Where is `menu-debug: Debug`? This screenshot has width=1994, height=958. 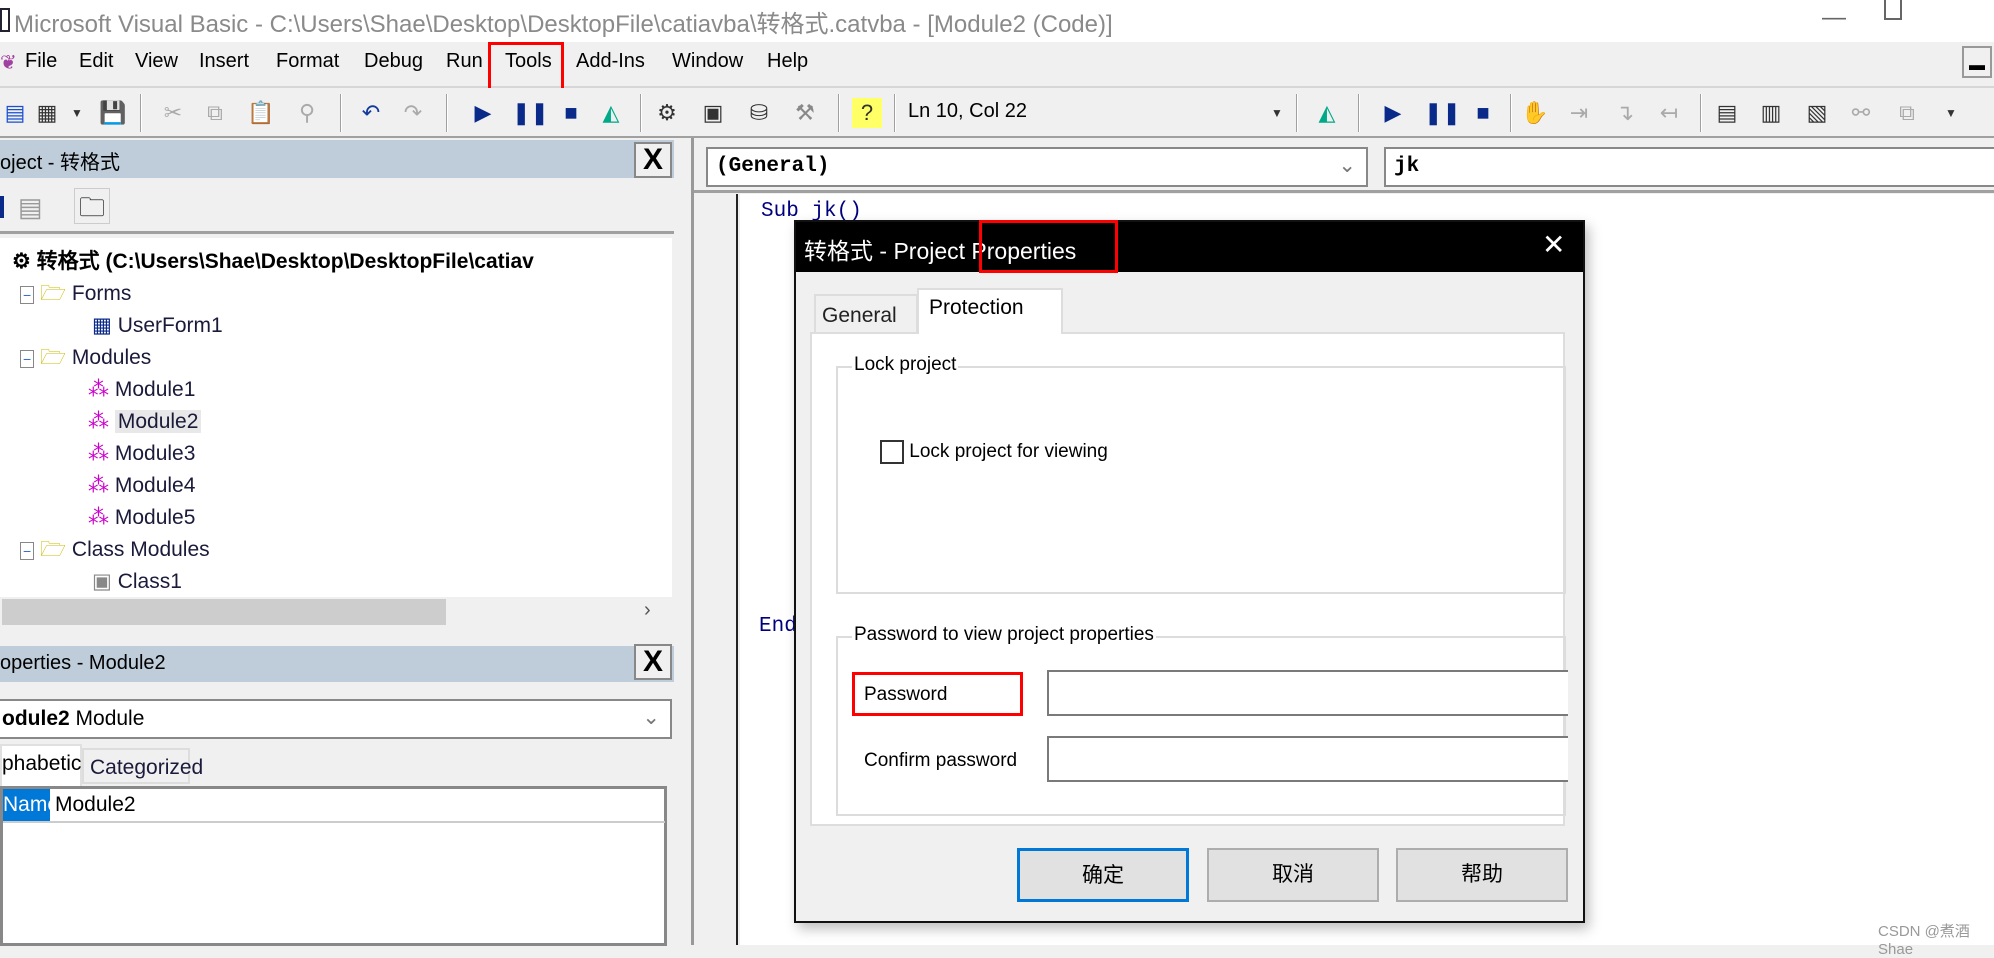
menu-debug: Debug is located at coordinates (393, 61).